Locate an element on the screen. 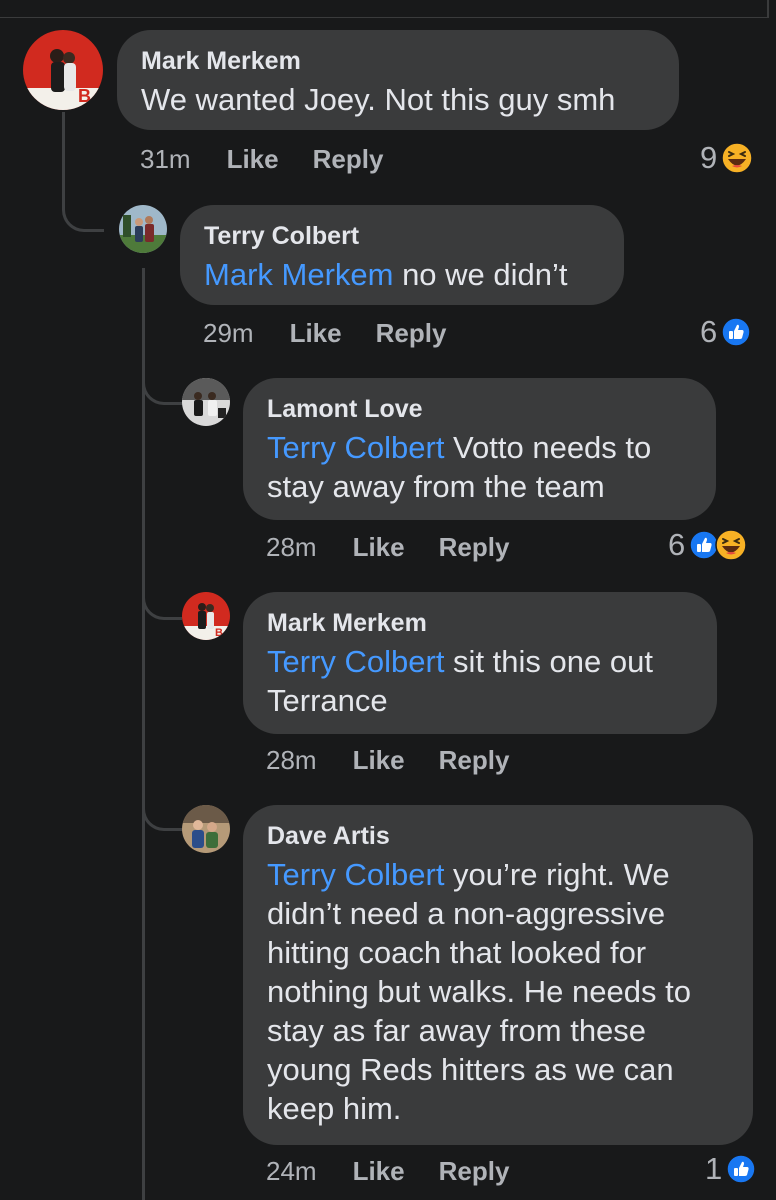 The height and width of the screenshot is (1200, 776). comment-text: Mark Merkem no we didn’t is located at coordinates (386, 274).